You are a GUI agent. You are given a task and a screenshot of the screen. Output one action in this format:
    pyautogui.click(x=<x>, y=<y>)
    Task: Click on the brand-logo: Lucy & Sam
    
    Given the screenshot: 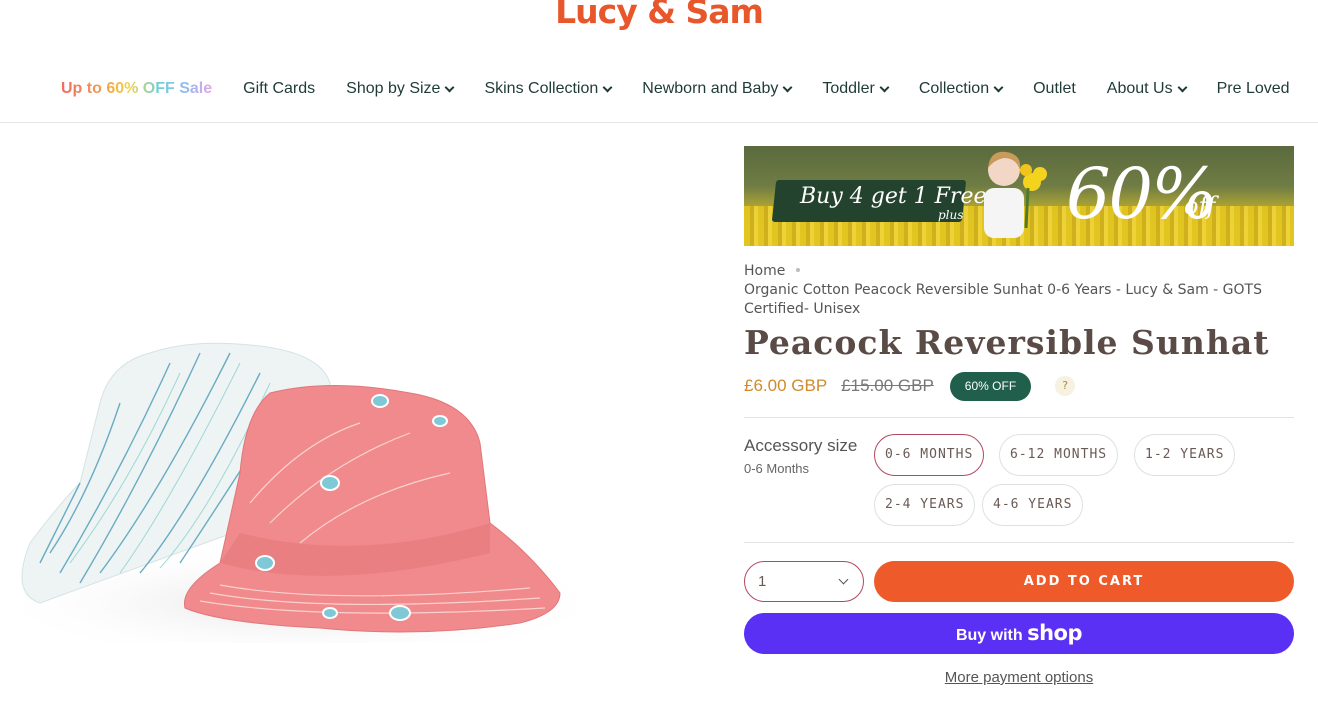 What is the action you would take?
    pyautogui.click(x=659, y=15)
    